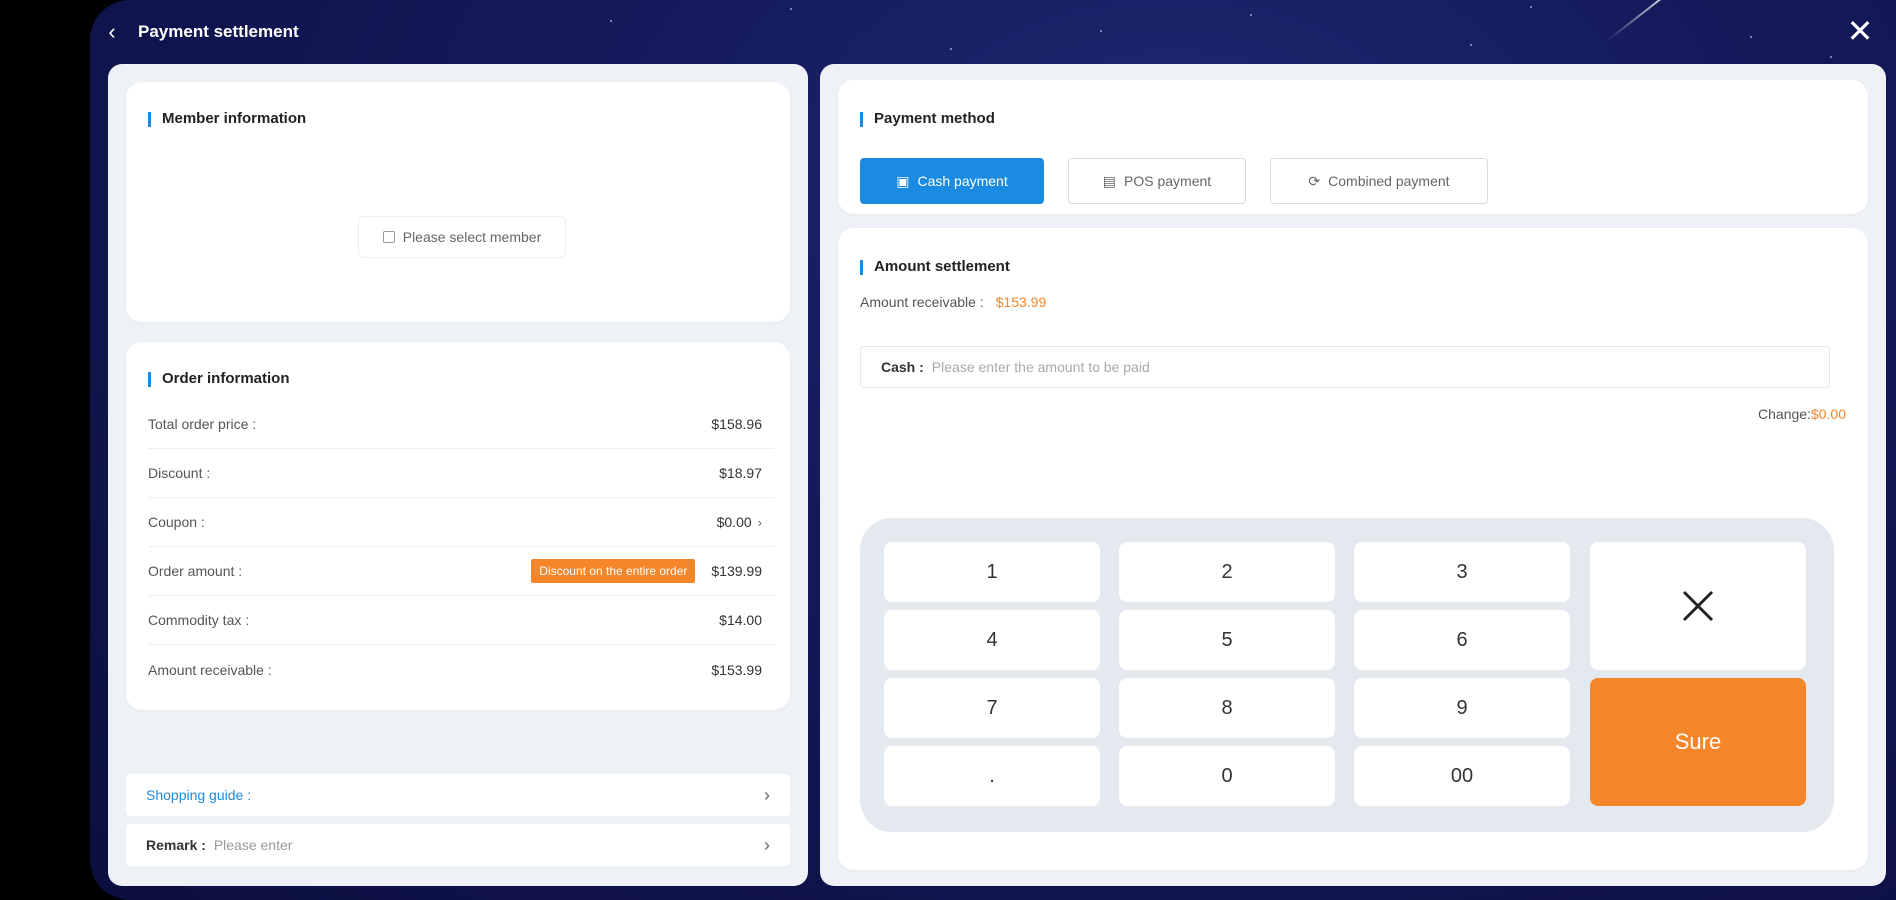  Describe the element at coordinates (461, 620) in the screenshot. I see `order-row-tax: Commodity tax : $14.00` at that location.